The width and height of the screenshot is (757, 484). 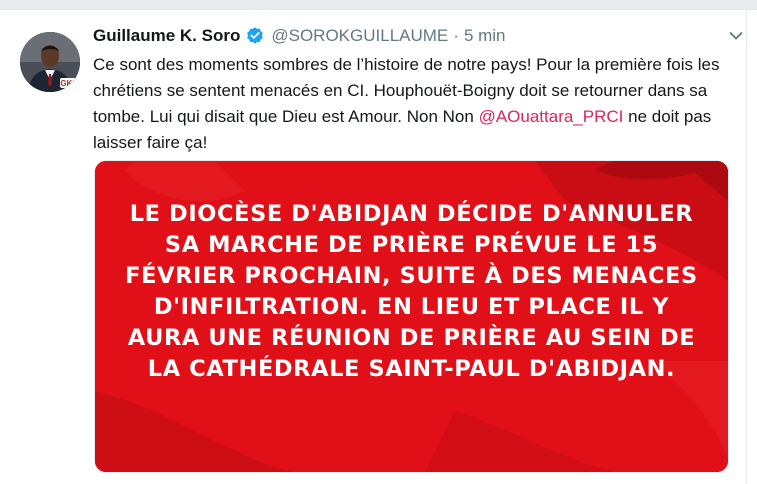 What do you see at coordinates (551, 116) in the screenshot?
I see `mention-link: @AOuattara_PRCI` at bounding box center [551, 116].